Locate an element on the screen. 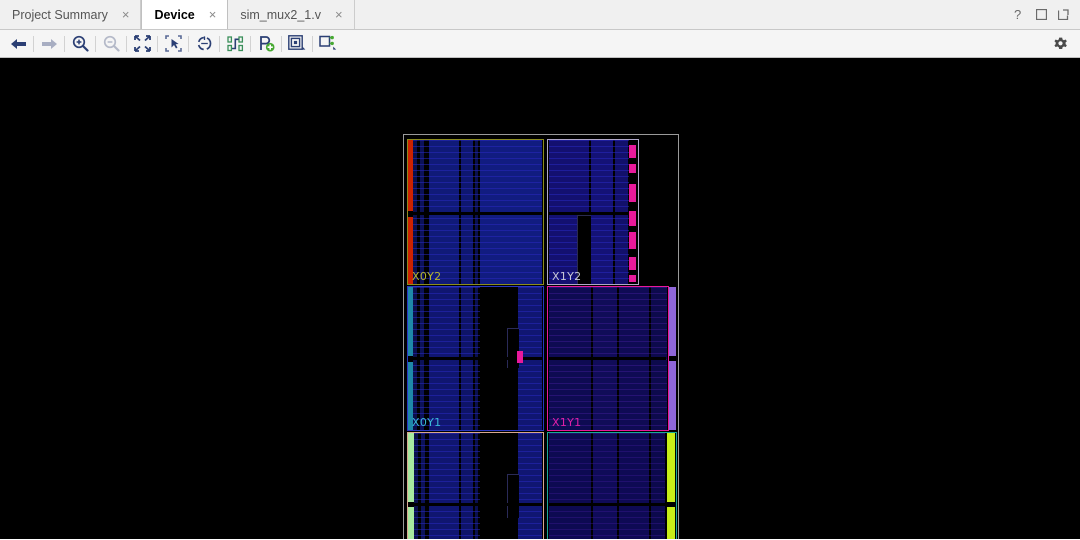 The width and height of the screenshot is (1080, 540). window-controls: ? is located at coordinates (1047, 14).